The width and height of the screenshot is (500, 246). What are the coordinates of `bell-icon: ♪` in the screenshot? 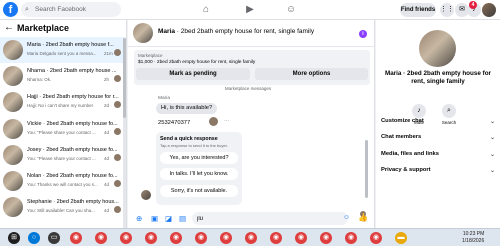 It's located at (419, 111).